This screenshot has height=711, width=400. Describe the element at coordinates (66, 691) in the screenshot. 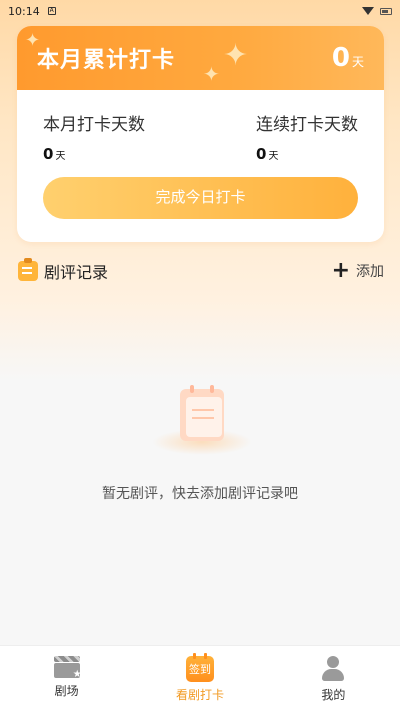

I see `tab-label: 剧场` at that location.